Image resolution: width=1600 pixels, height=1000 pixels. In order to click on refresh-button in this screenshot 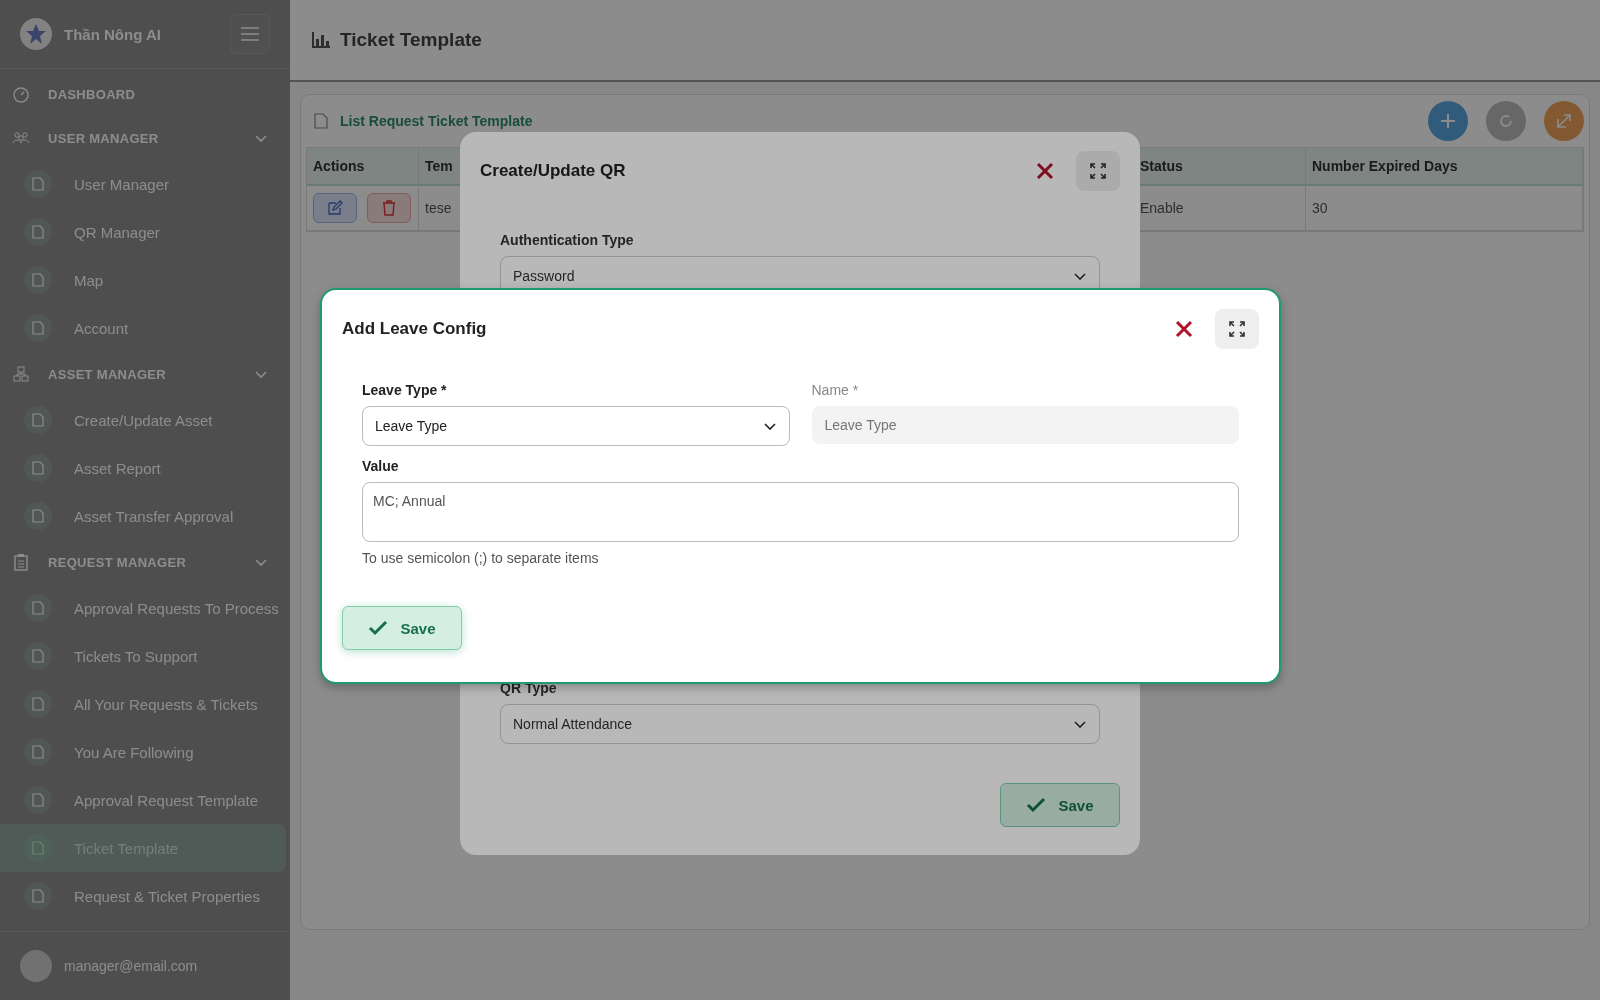, I will do `click(1506, 121)`.